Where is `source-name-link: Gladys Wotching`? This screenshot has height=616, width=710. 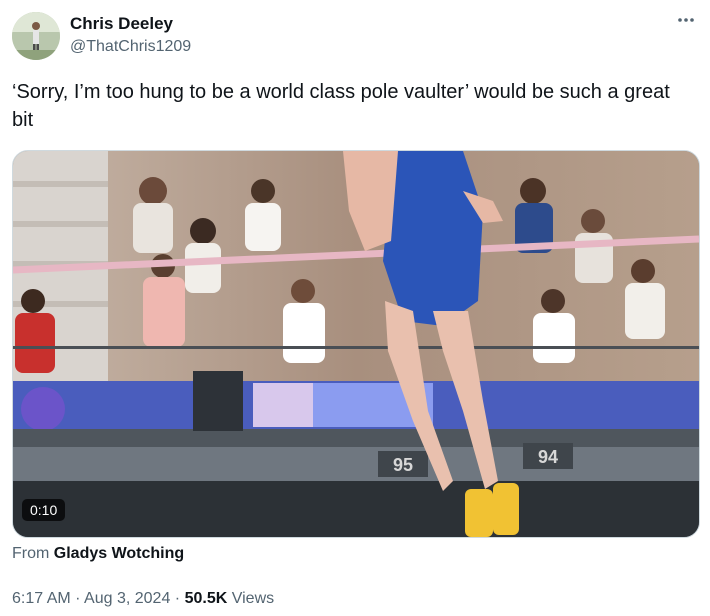 source-name-link: Gladys Wotching is located at coordinates (119, 553).